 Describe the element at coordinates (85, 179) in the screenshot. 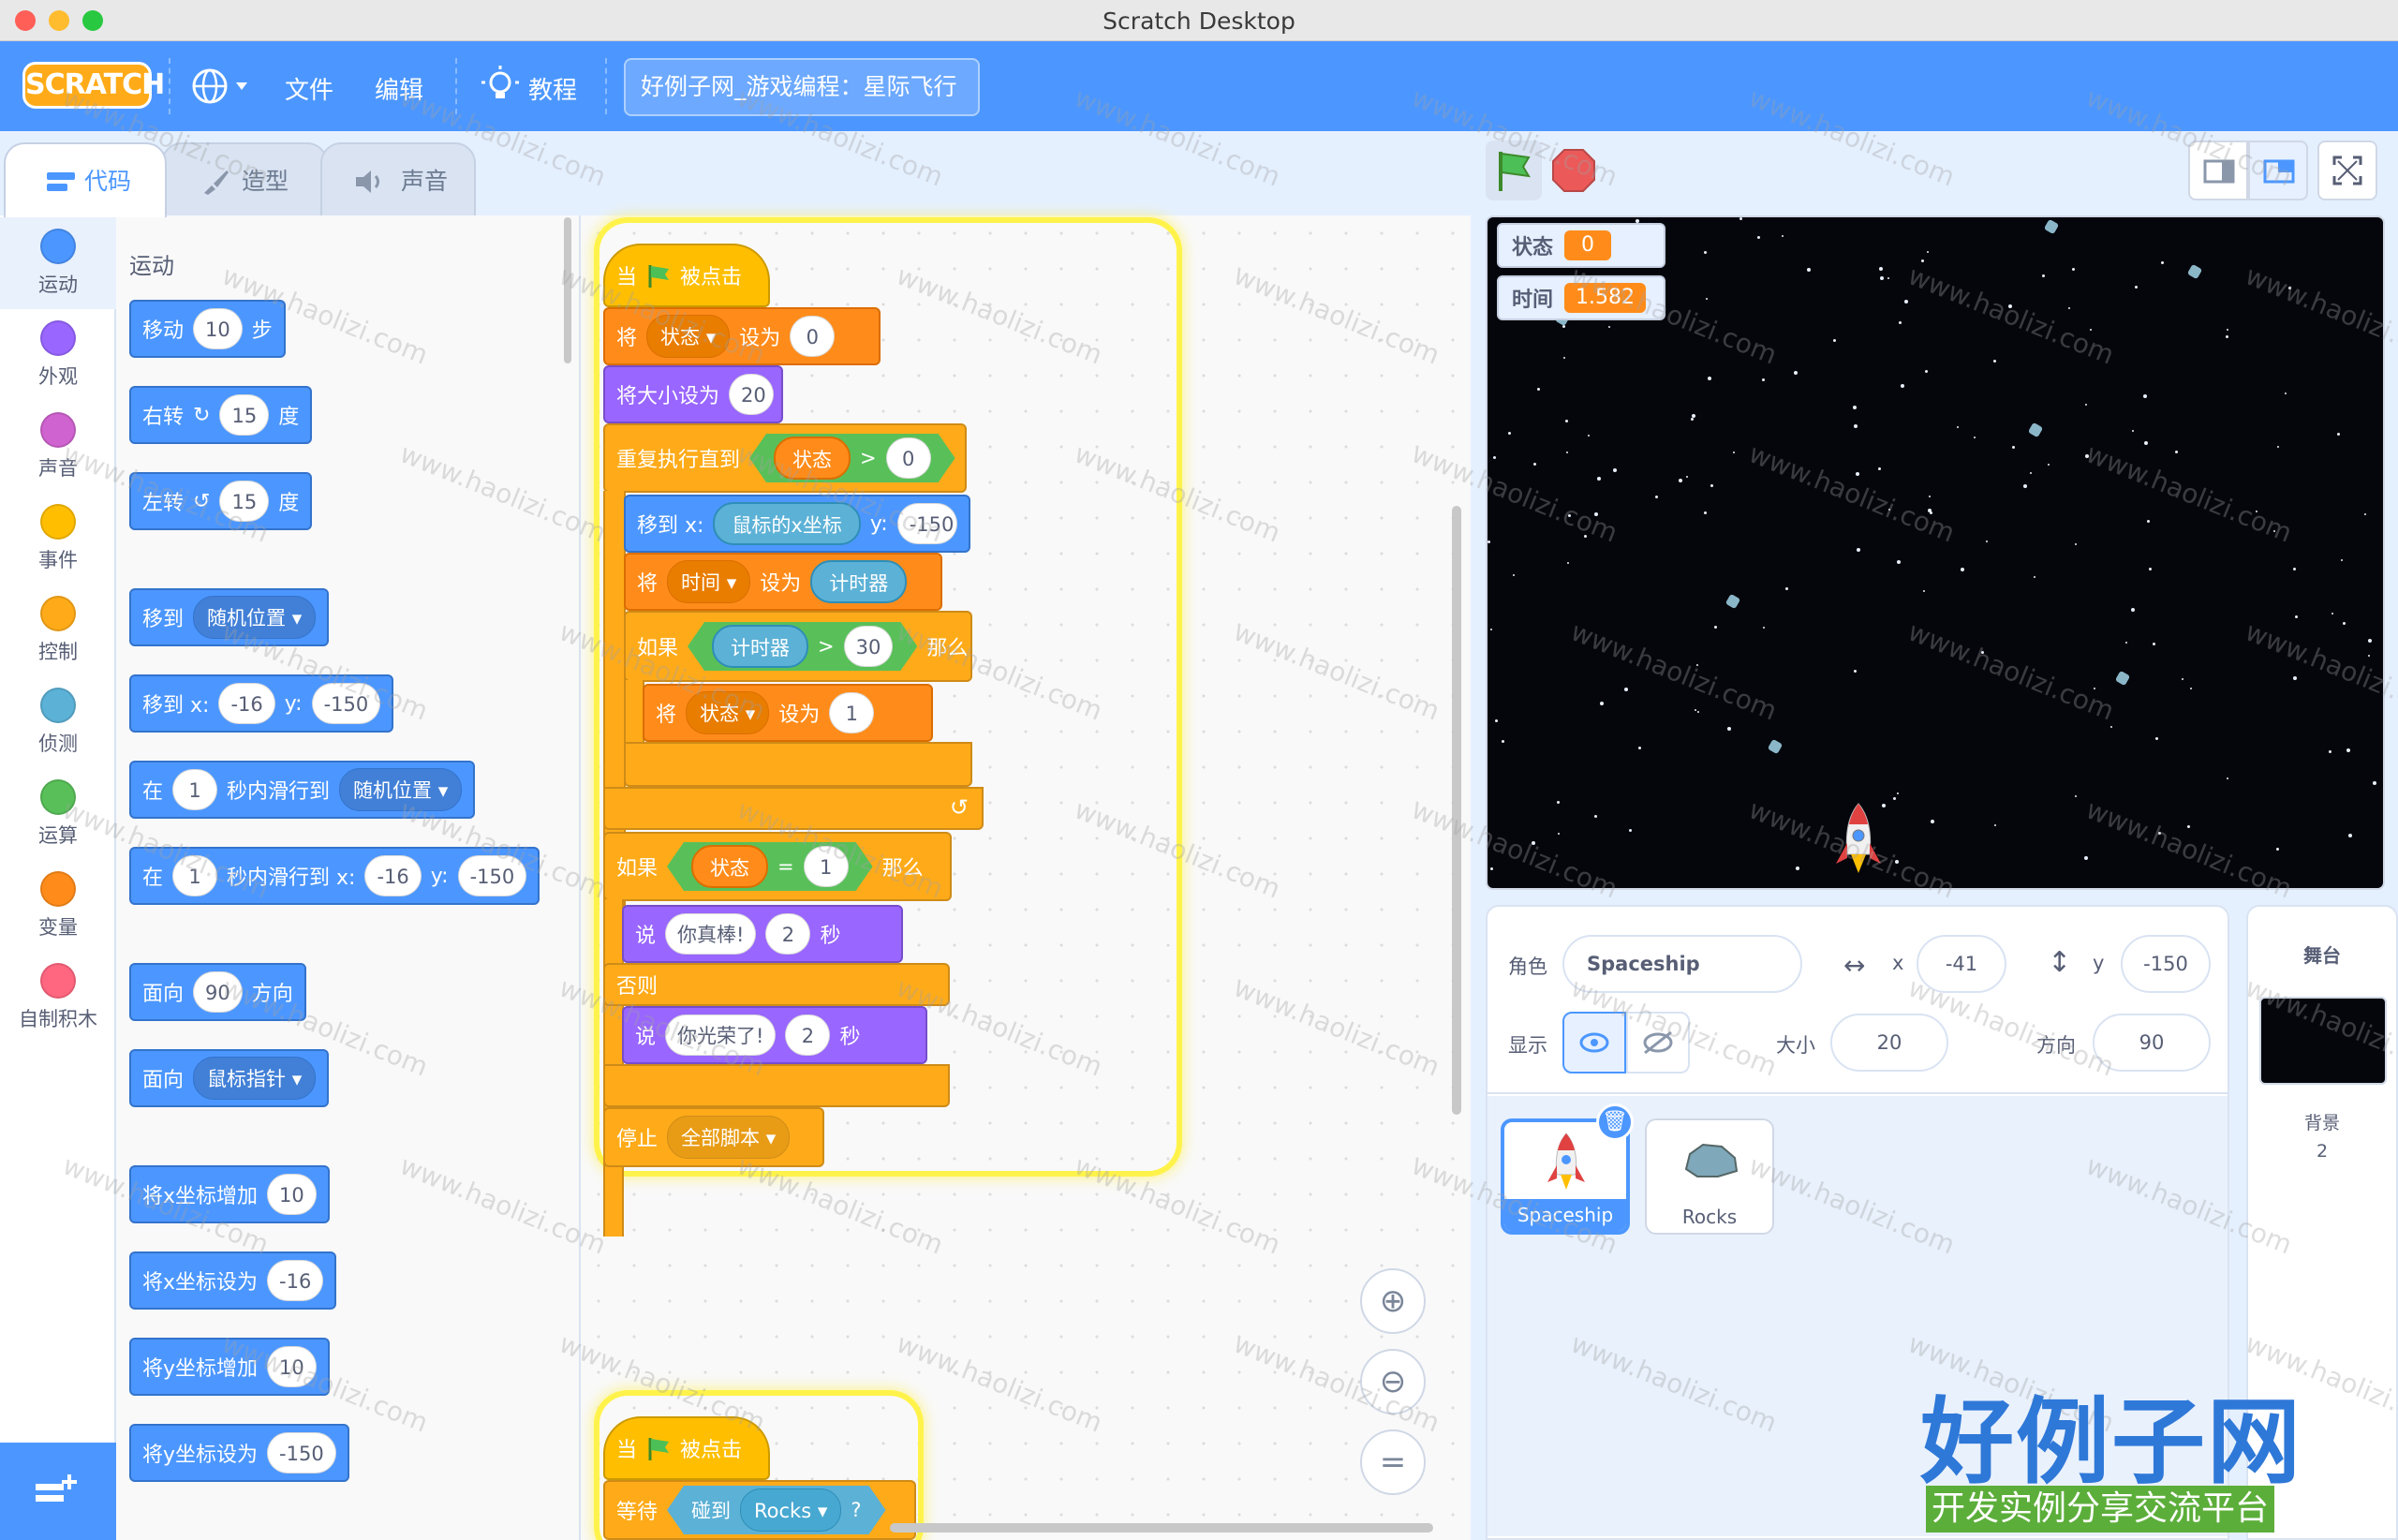

I see `tab-code: 代码` at that location.